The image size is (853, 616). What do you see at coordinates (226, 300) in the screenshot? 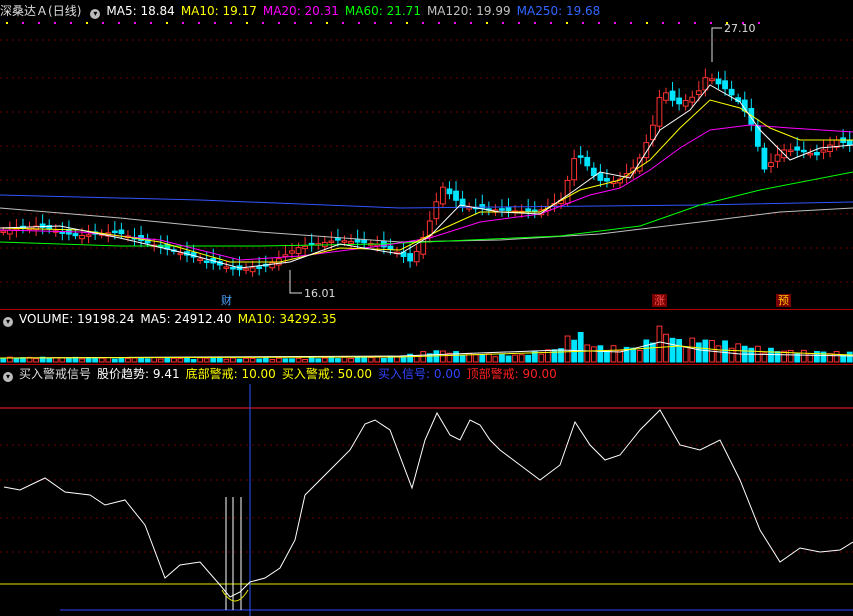
I see `finance-marker: 财` at bounding box center [226, 300].